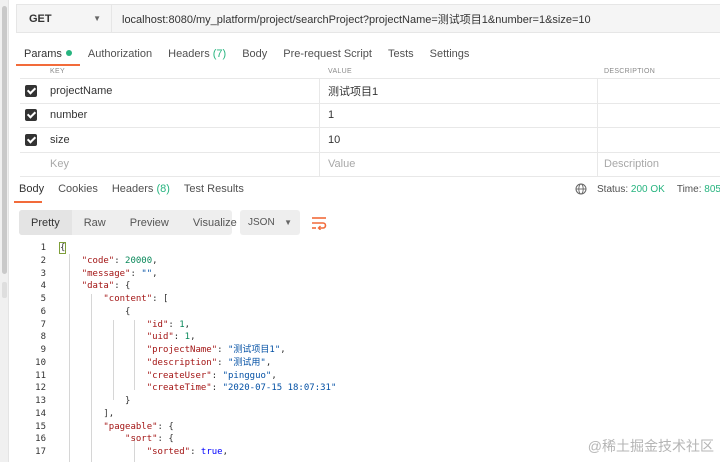 The width and height of the screenshot is (720, 462). What do you see at coordinates (43, 260) in the screenshot?
I see `line-number: 2` at bounding box center [43, 260].